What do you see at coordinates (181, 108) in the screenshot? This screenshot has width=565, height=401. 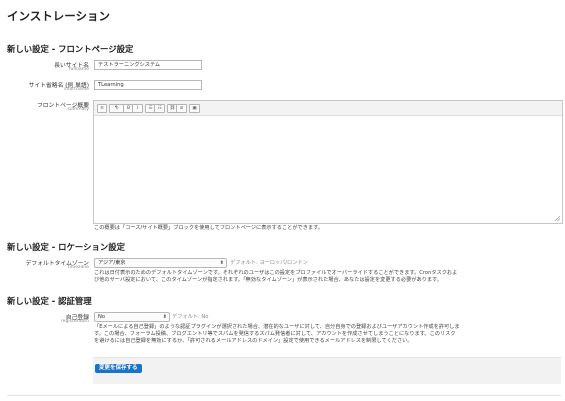 I see `editor-unlink-button: ⊘` at bounding box center [181, 108].